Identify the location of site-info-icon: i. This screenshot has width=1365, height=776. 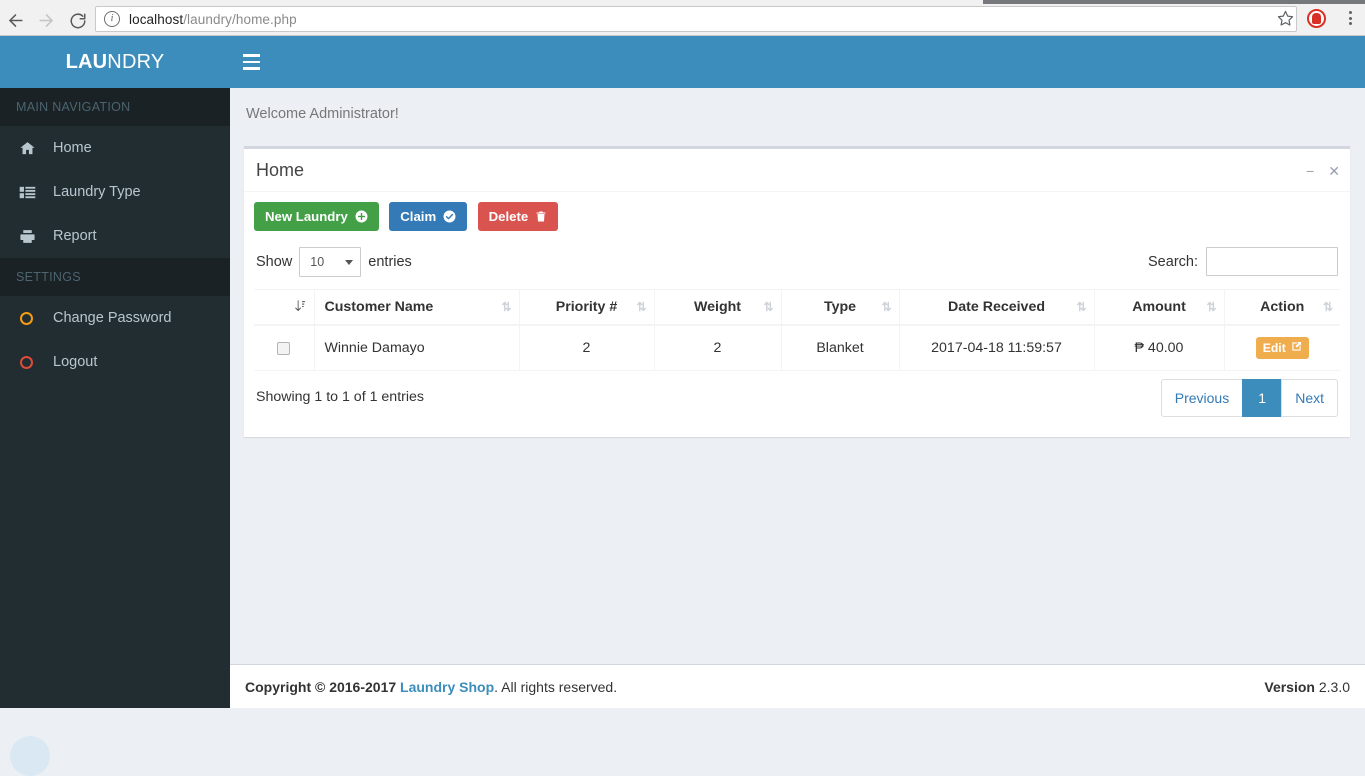
(112, 19).